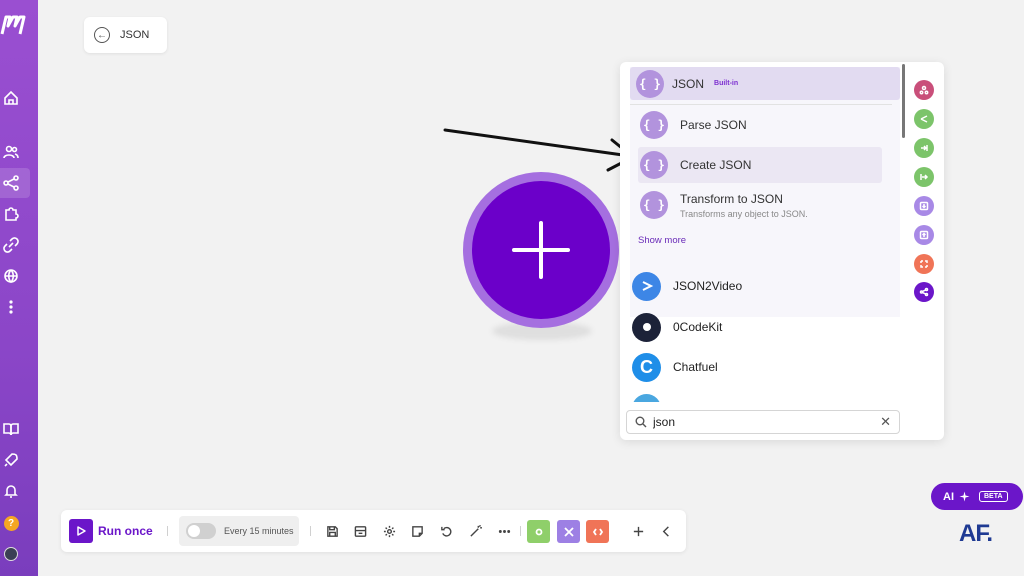  What do you see at coordinates (541, 250) in the screenshot?
I see `plus-icon` at bounding box center [541, 250].